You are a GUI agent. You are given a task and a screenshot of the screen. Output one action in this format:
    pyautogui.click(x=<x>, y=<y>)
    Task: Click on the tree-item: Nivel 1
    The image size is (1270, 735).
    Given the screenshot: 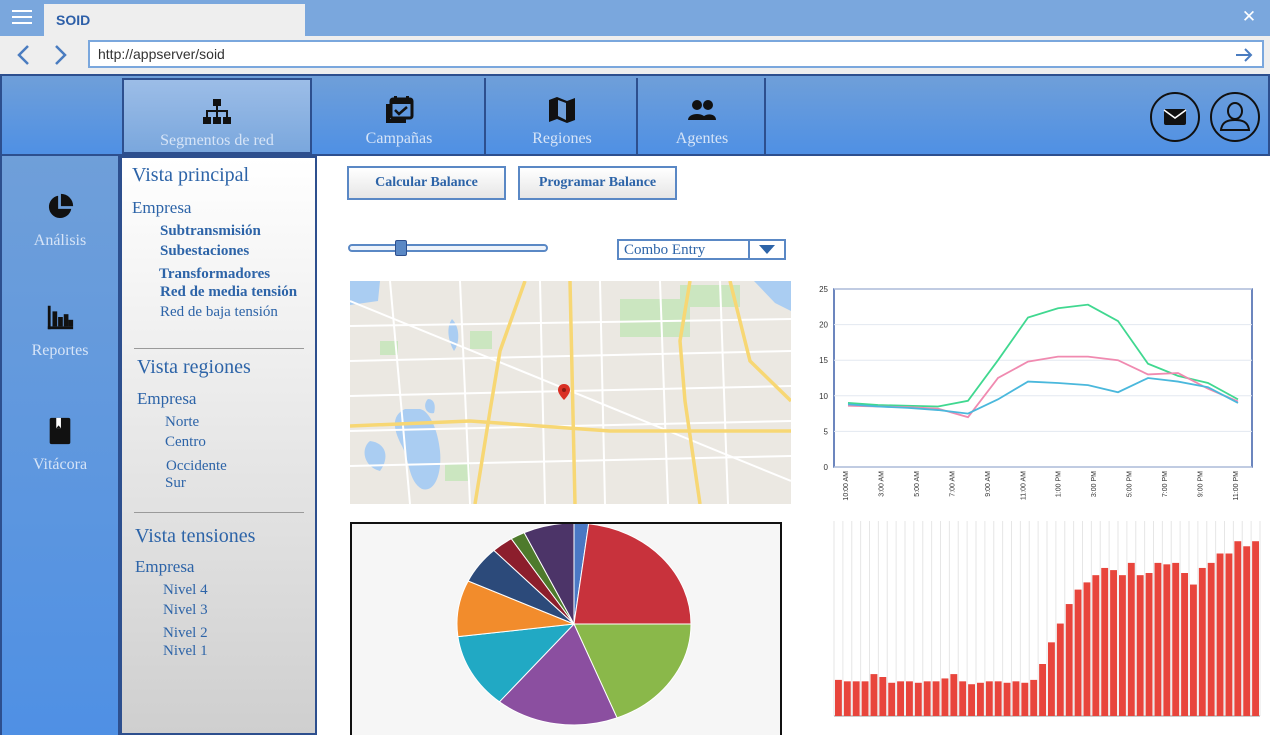 What is the action you would take?
    pyautogui.click(x=185, y=651)
    